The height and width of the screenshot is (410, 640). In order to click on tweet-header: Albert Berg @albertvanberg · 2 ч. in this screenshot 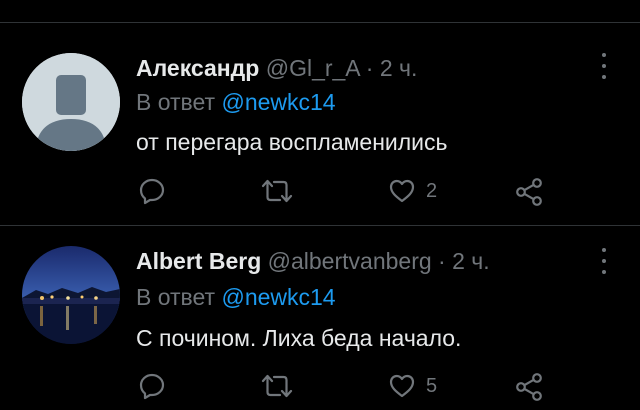, I will do `click(313, 261)`.